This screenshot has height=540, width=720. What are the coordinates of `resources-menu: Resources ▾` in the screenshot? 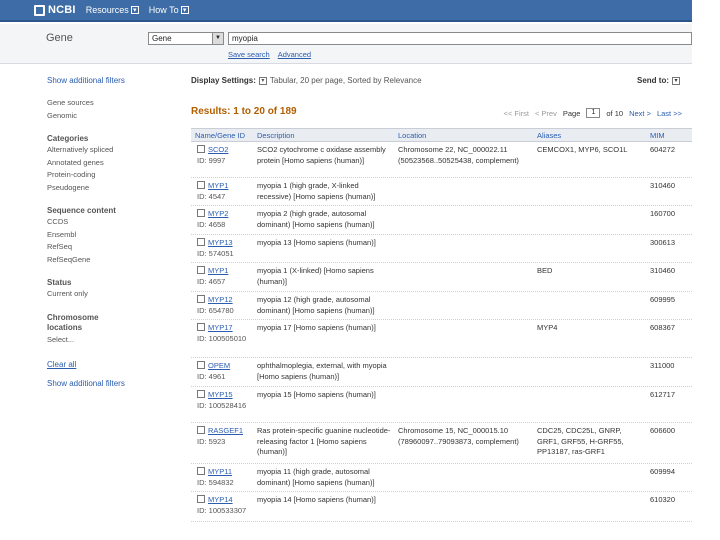 It's located at (112, 10).